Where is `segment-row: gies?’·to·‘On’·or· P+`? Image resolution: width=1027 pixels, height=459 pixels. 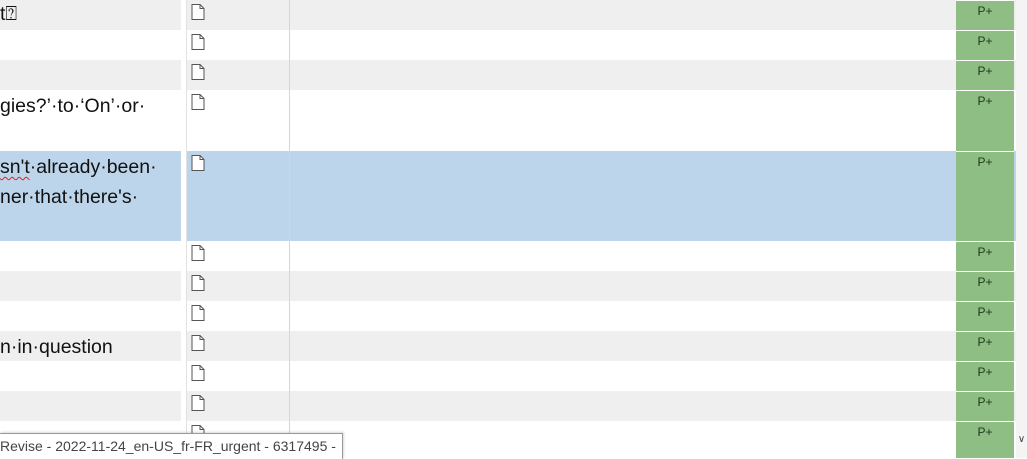 segment-row: gies?’·to·‘On’·or· P+ is located at coordinates (508, 120).